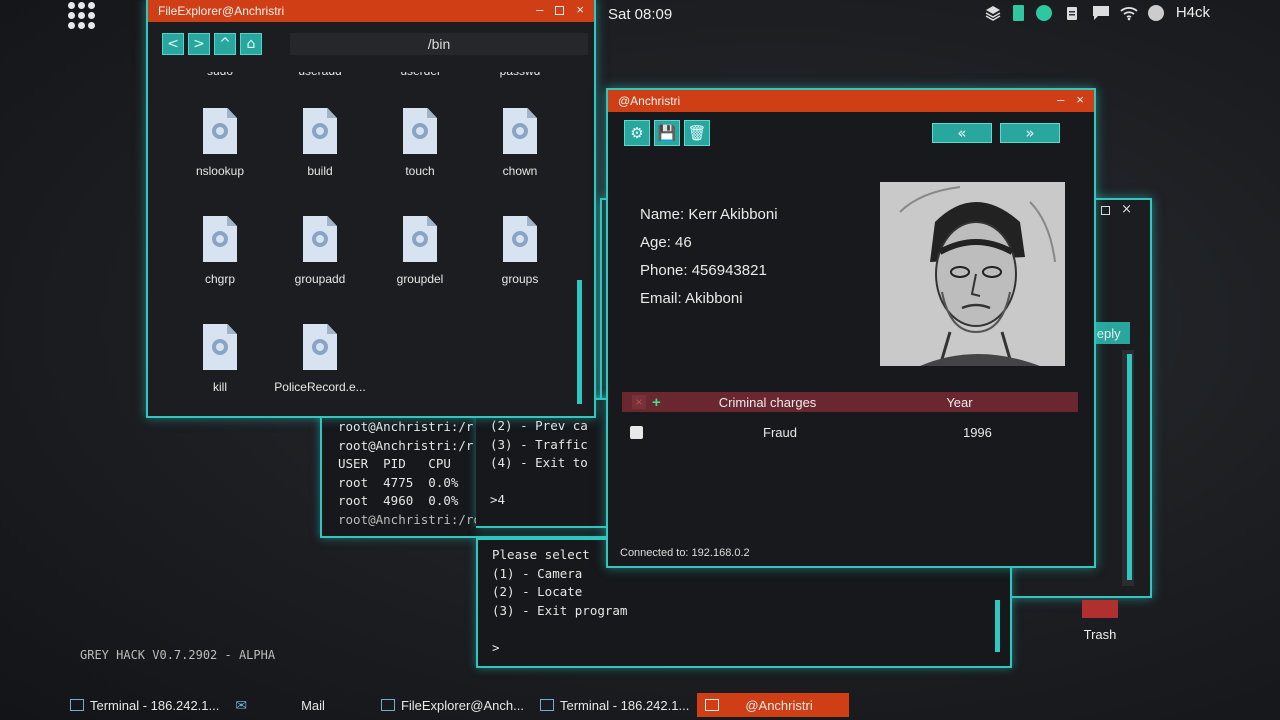 The height and width of the screenshot is (720, 1280). I want to click on settings-button: ⚙, so click(637, 133).